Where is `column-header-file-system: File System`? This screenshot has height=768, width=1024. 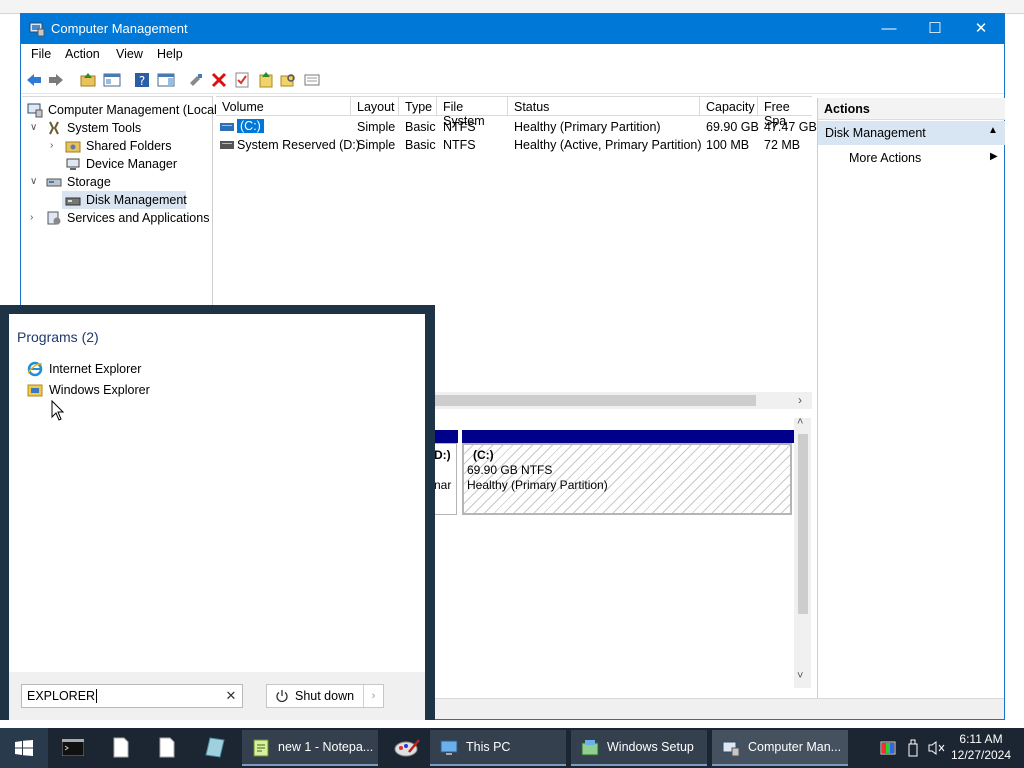 column-header-file-system: File System is located at coordinates (472, 112).